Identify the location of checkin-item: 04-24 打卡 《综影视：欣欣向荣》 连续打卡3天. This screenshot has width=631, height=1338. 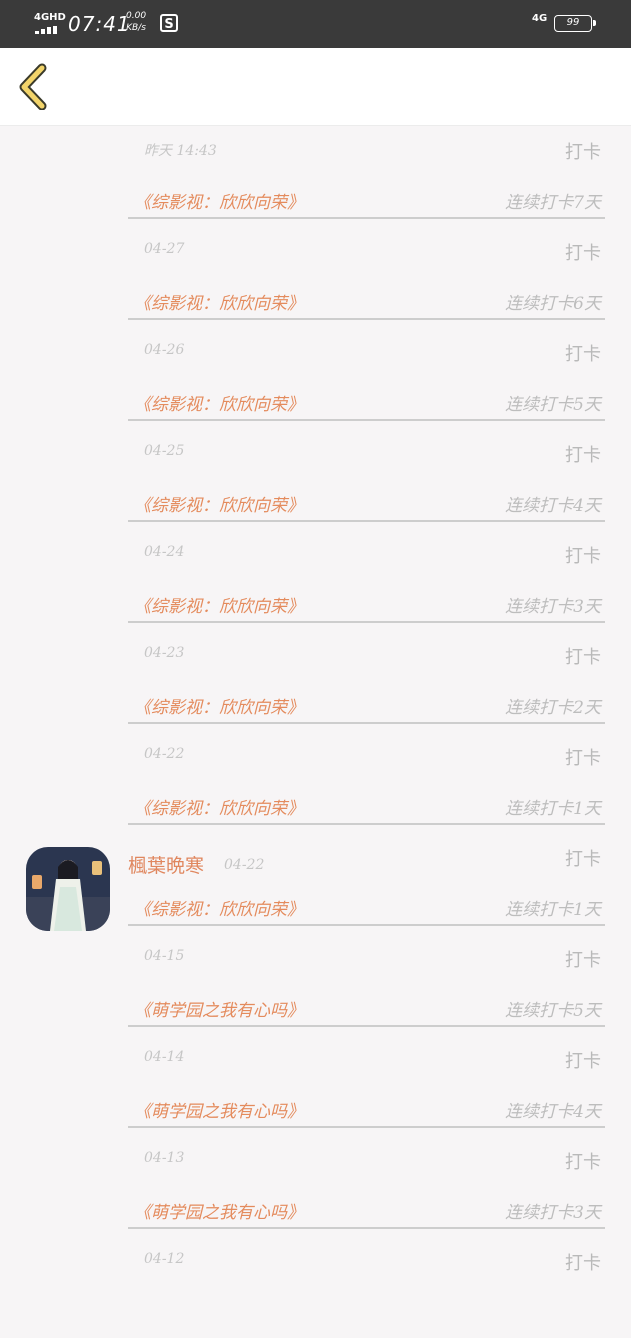
(315, 580).